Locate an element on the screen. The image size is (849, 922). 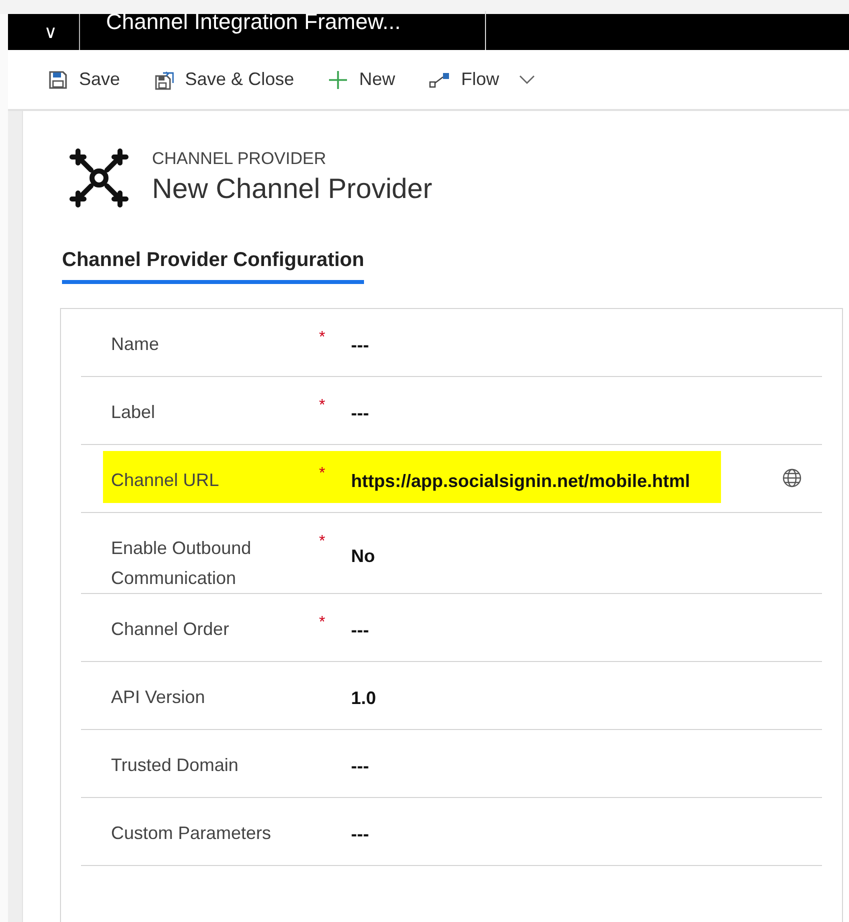
entity-type: CHANNEL PROVIDER is located at coordinates (240, 159).